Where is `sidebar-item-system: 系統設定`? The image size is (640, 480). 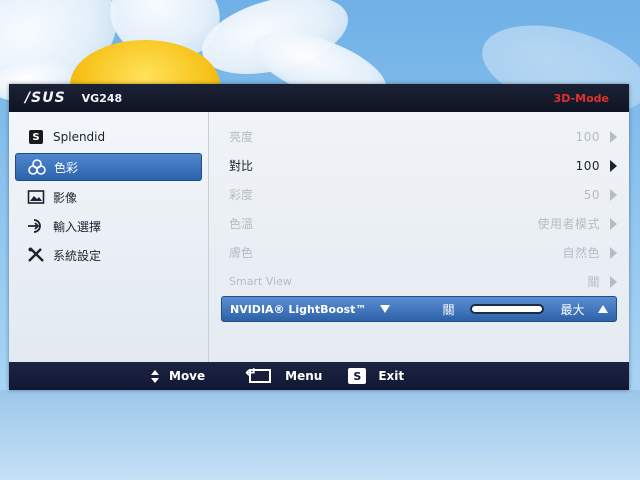 sidebar-item-system: 系統設定 is located at coordinates (108, 255).